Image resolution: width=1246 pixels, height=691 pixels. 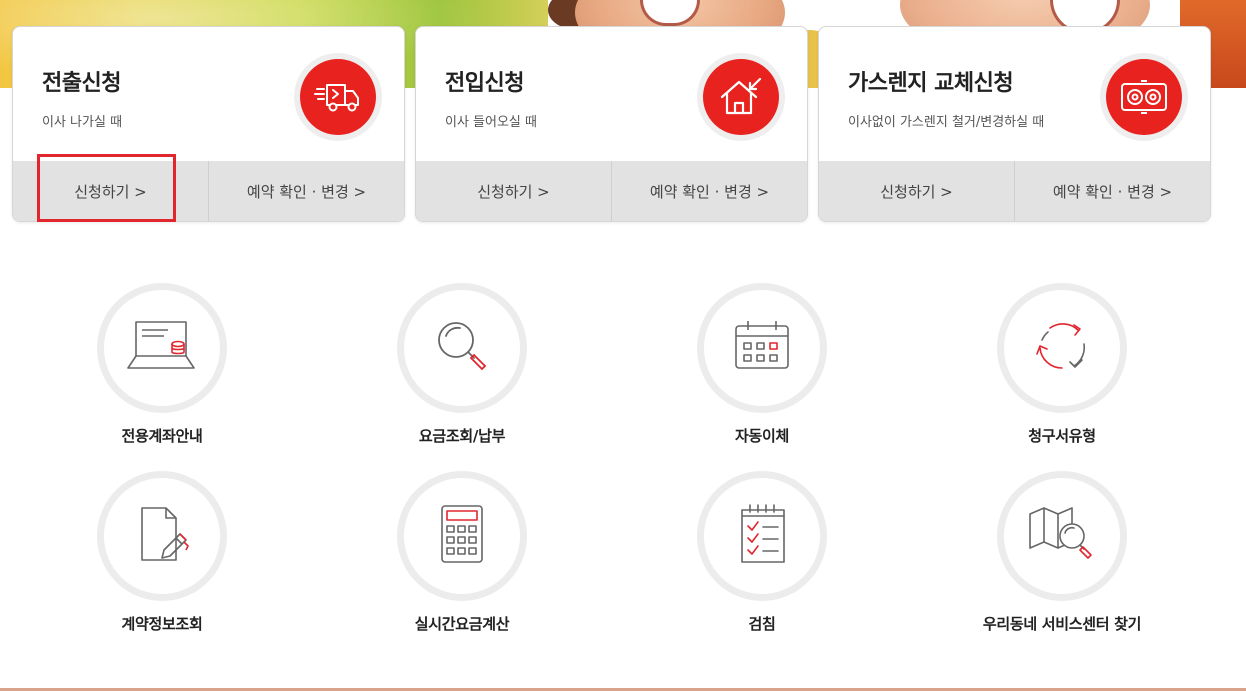 I want to click on service-contract-info: 계약정보조회, so click(x=162, y=552).